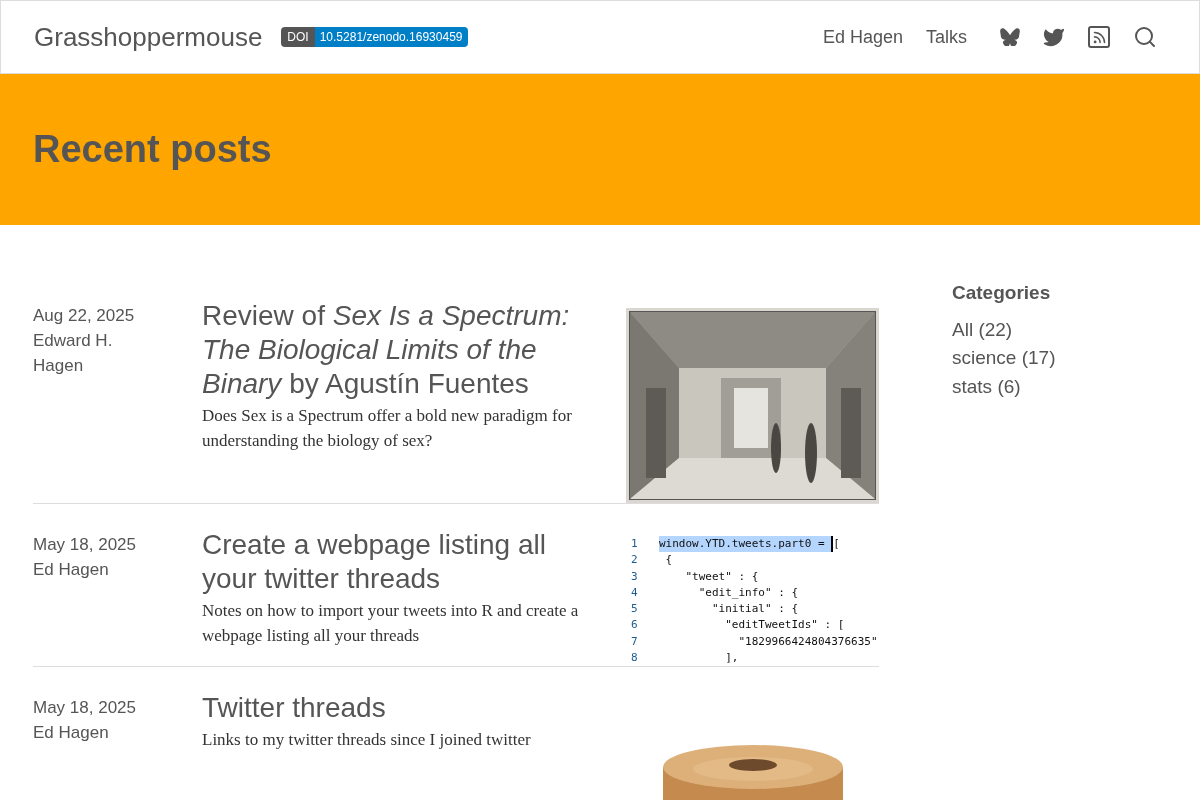  I want to click on nav-link: Ed Hagen, so click(862, 37).